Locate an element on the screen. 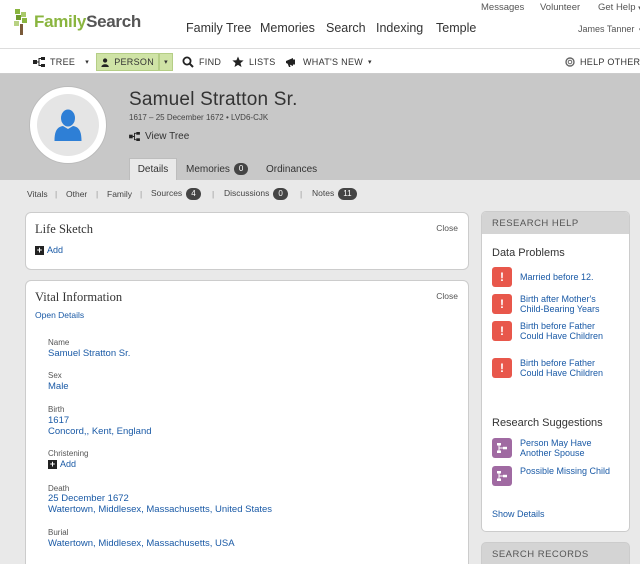 The image size is (640, 564). user-name: James Tanner is located at coordinates (606, 29).